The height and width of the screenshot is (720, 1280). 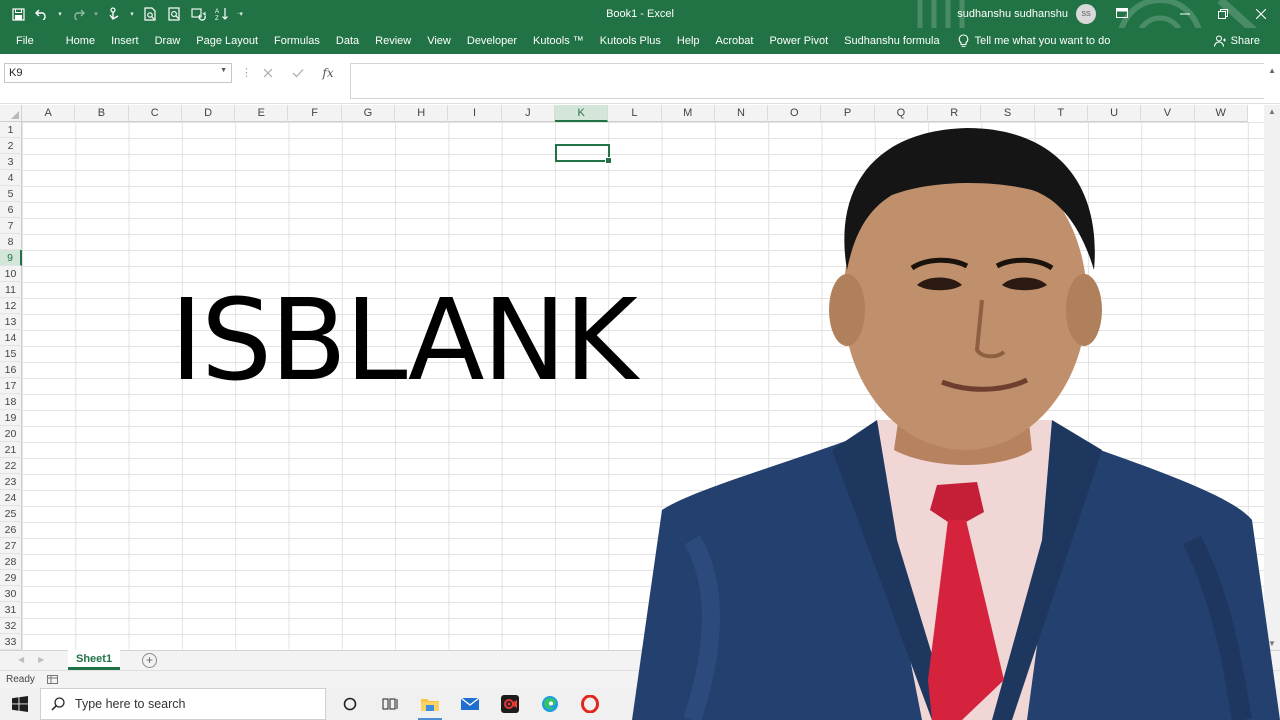 What do you see at coordinates (11, 402) in the screenshot?
I see `row-header-18: 18` at bounding box center [11, 402].